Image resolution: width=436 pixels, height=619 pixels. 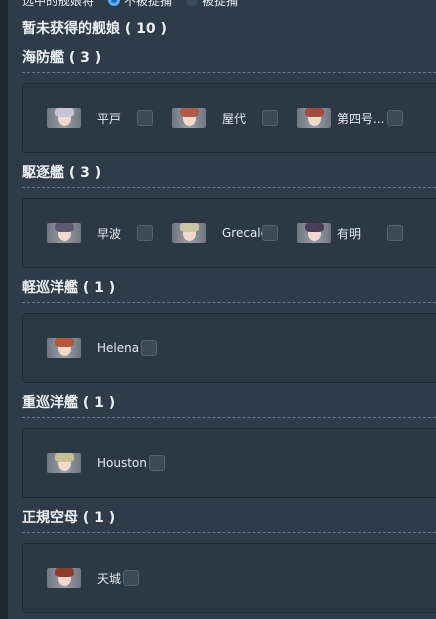 I want to click on category-header: 軽巡洋艦 ( 1 ), so click(x=229, y=290).